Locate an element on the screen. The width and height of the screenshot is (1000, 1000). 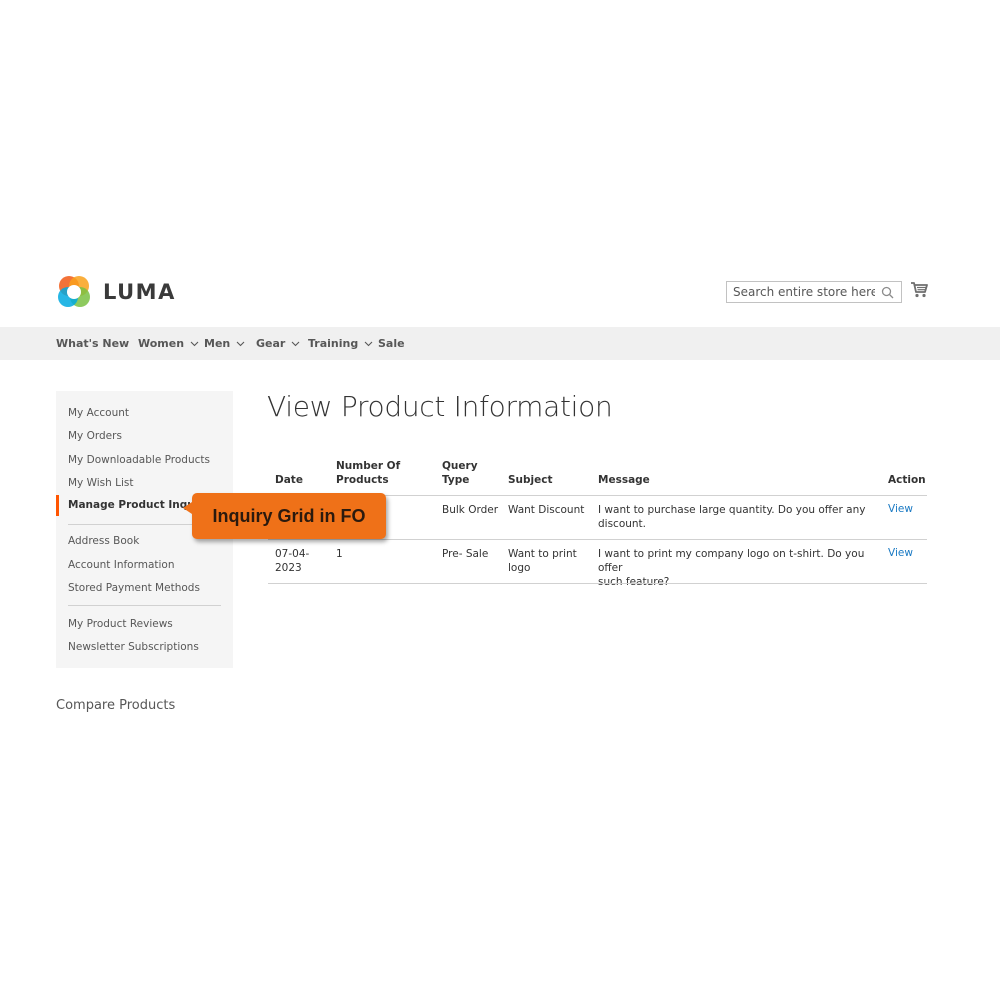
column-header-line: Query is located at coordinates (460, 466).